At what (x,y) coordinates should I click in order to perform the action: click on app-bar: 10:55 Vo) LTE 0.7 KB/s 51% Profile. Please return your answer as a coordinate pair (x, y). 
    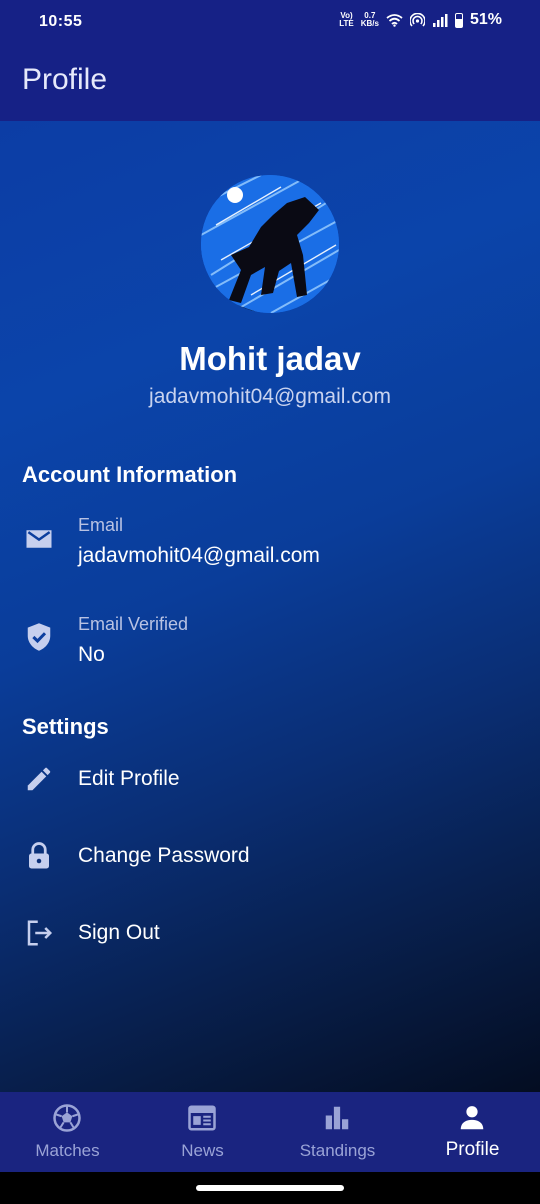
    Looking at the image, I should click on (270, 60).